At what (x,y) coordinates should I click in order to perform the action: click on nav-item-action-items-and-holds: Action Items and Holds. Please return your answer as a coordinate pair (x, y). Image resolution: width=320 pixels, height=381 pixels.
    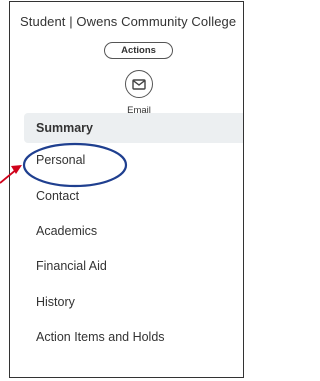
    Looking at the image, I should click on (133, 337).